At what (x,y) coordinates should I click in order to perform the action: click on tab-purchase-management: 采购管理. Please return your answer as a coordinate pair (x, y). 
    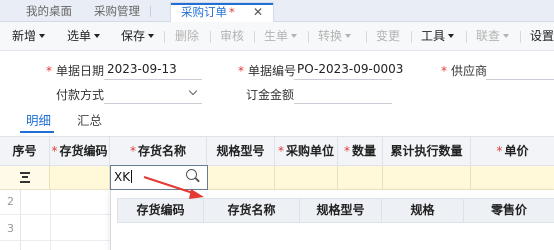
    Looking at the image, I should click on (117, 12).